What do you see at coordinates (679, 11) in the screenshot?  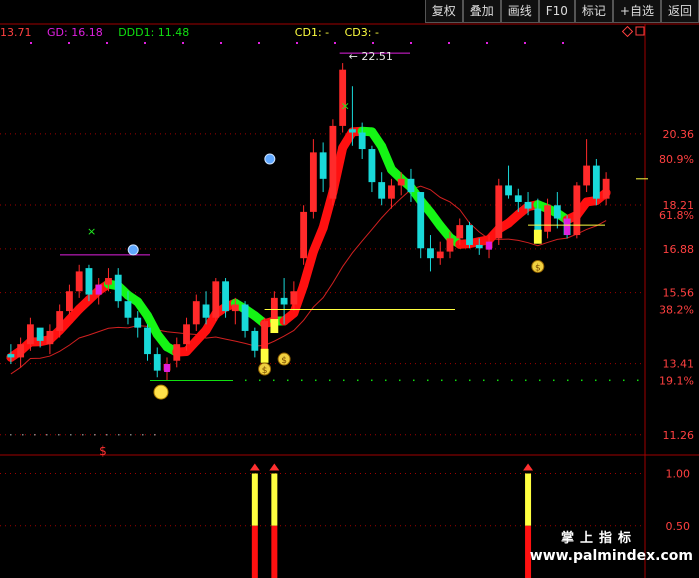 I see `back-button: 返回` at bounding box center [679, 11].